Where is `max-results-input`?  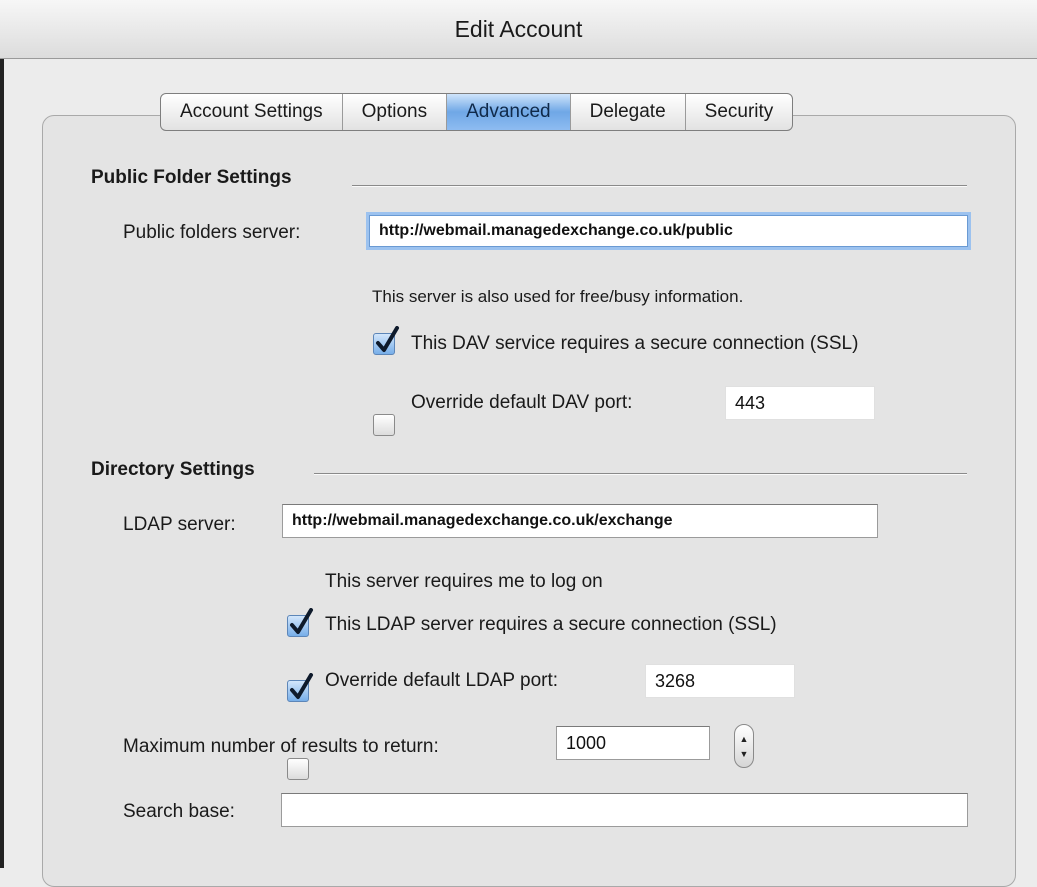 max-results-input is located at coordinates (633, 743).